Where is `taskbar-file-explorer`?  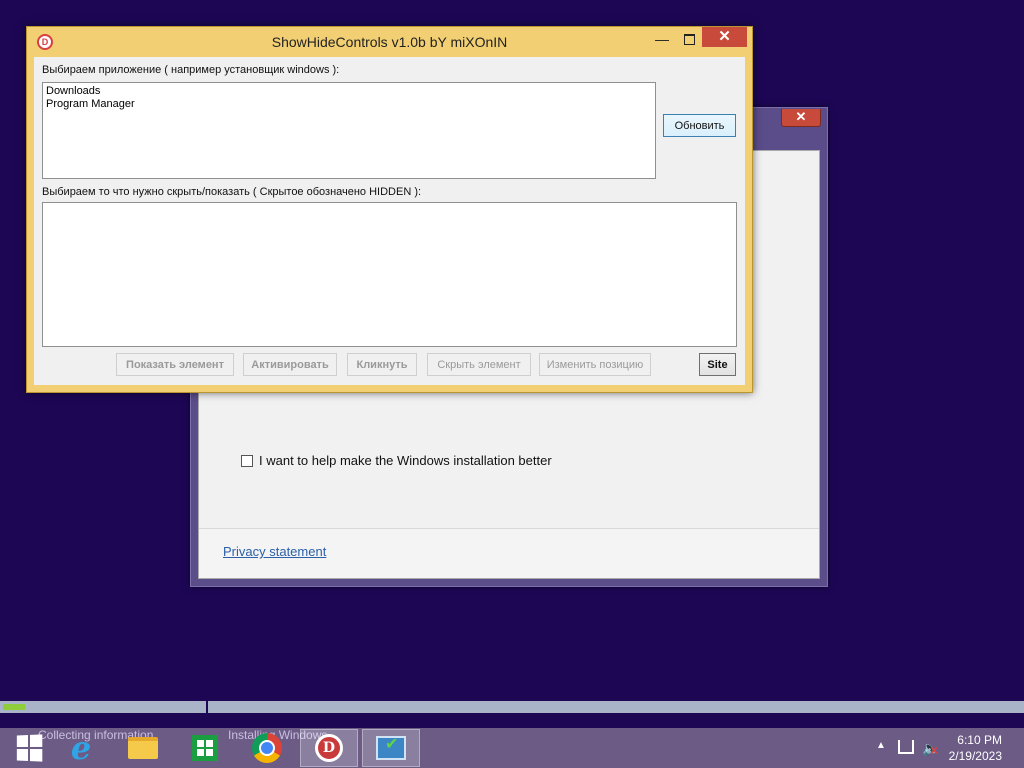 taskbar-file-explorer is located at coordinates (143, 748).